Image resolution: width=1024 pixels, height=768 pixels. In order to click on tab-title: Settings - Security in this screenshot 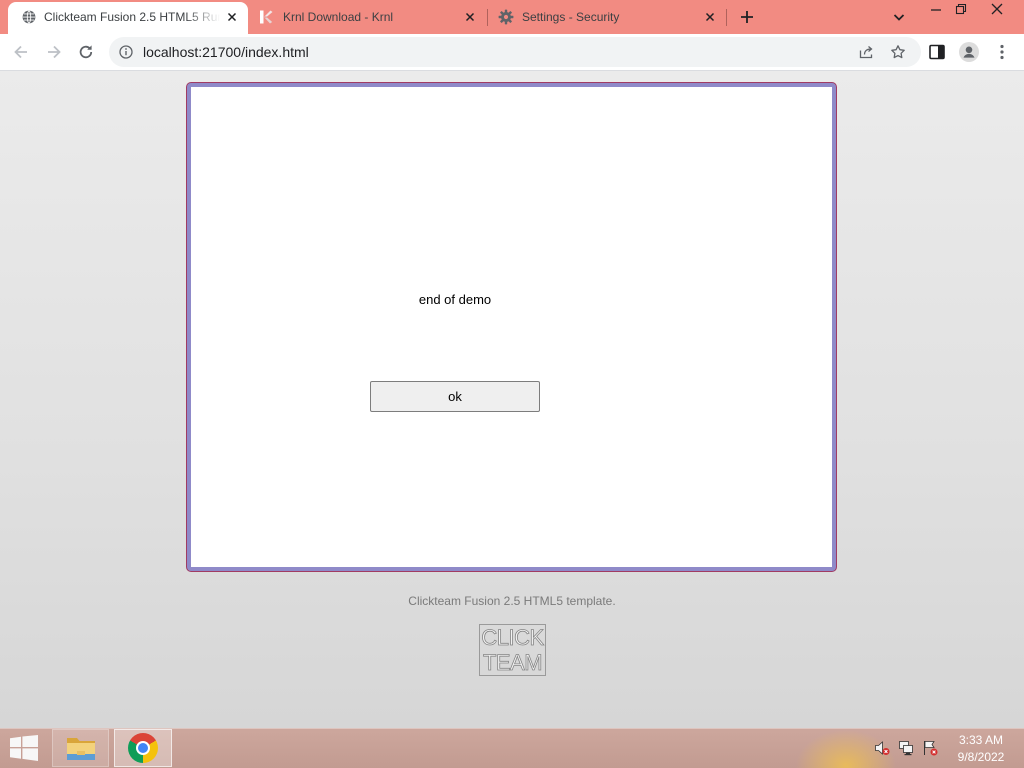, I will do `click(571, 17)`.